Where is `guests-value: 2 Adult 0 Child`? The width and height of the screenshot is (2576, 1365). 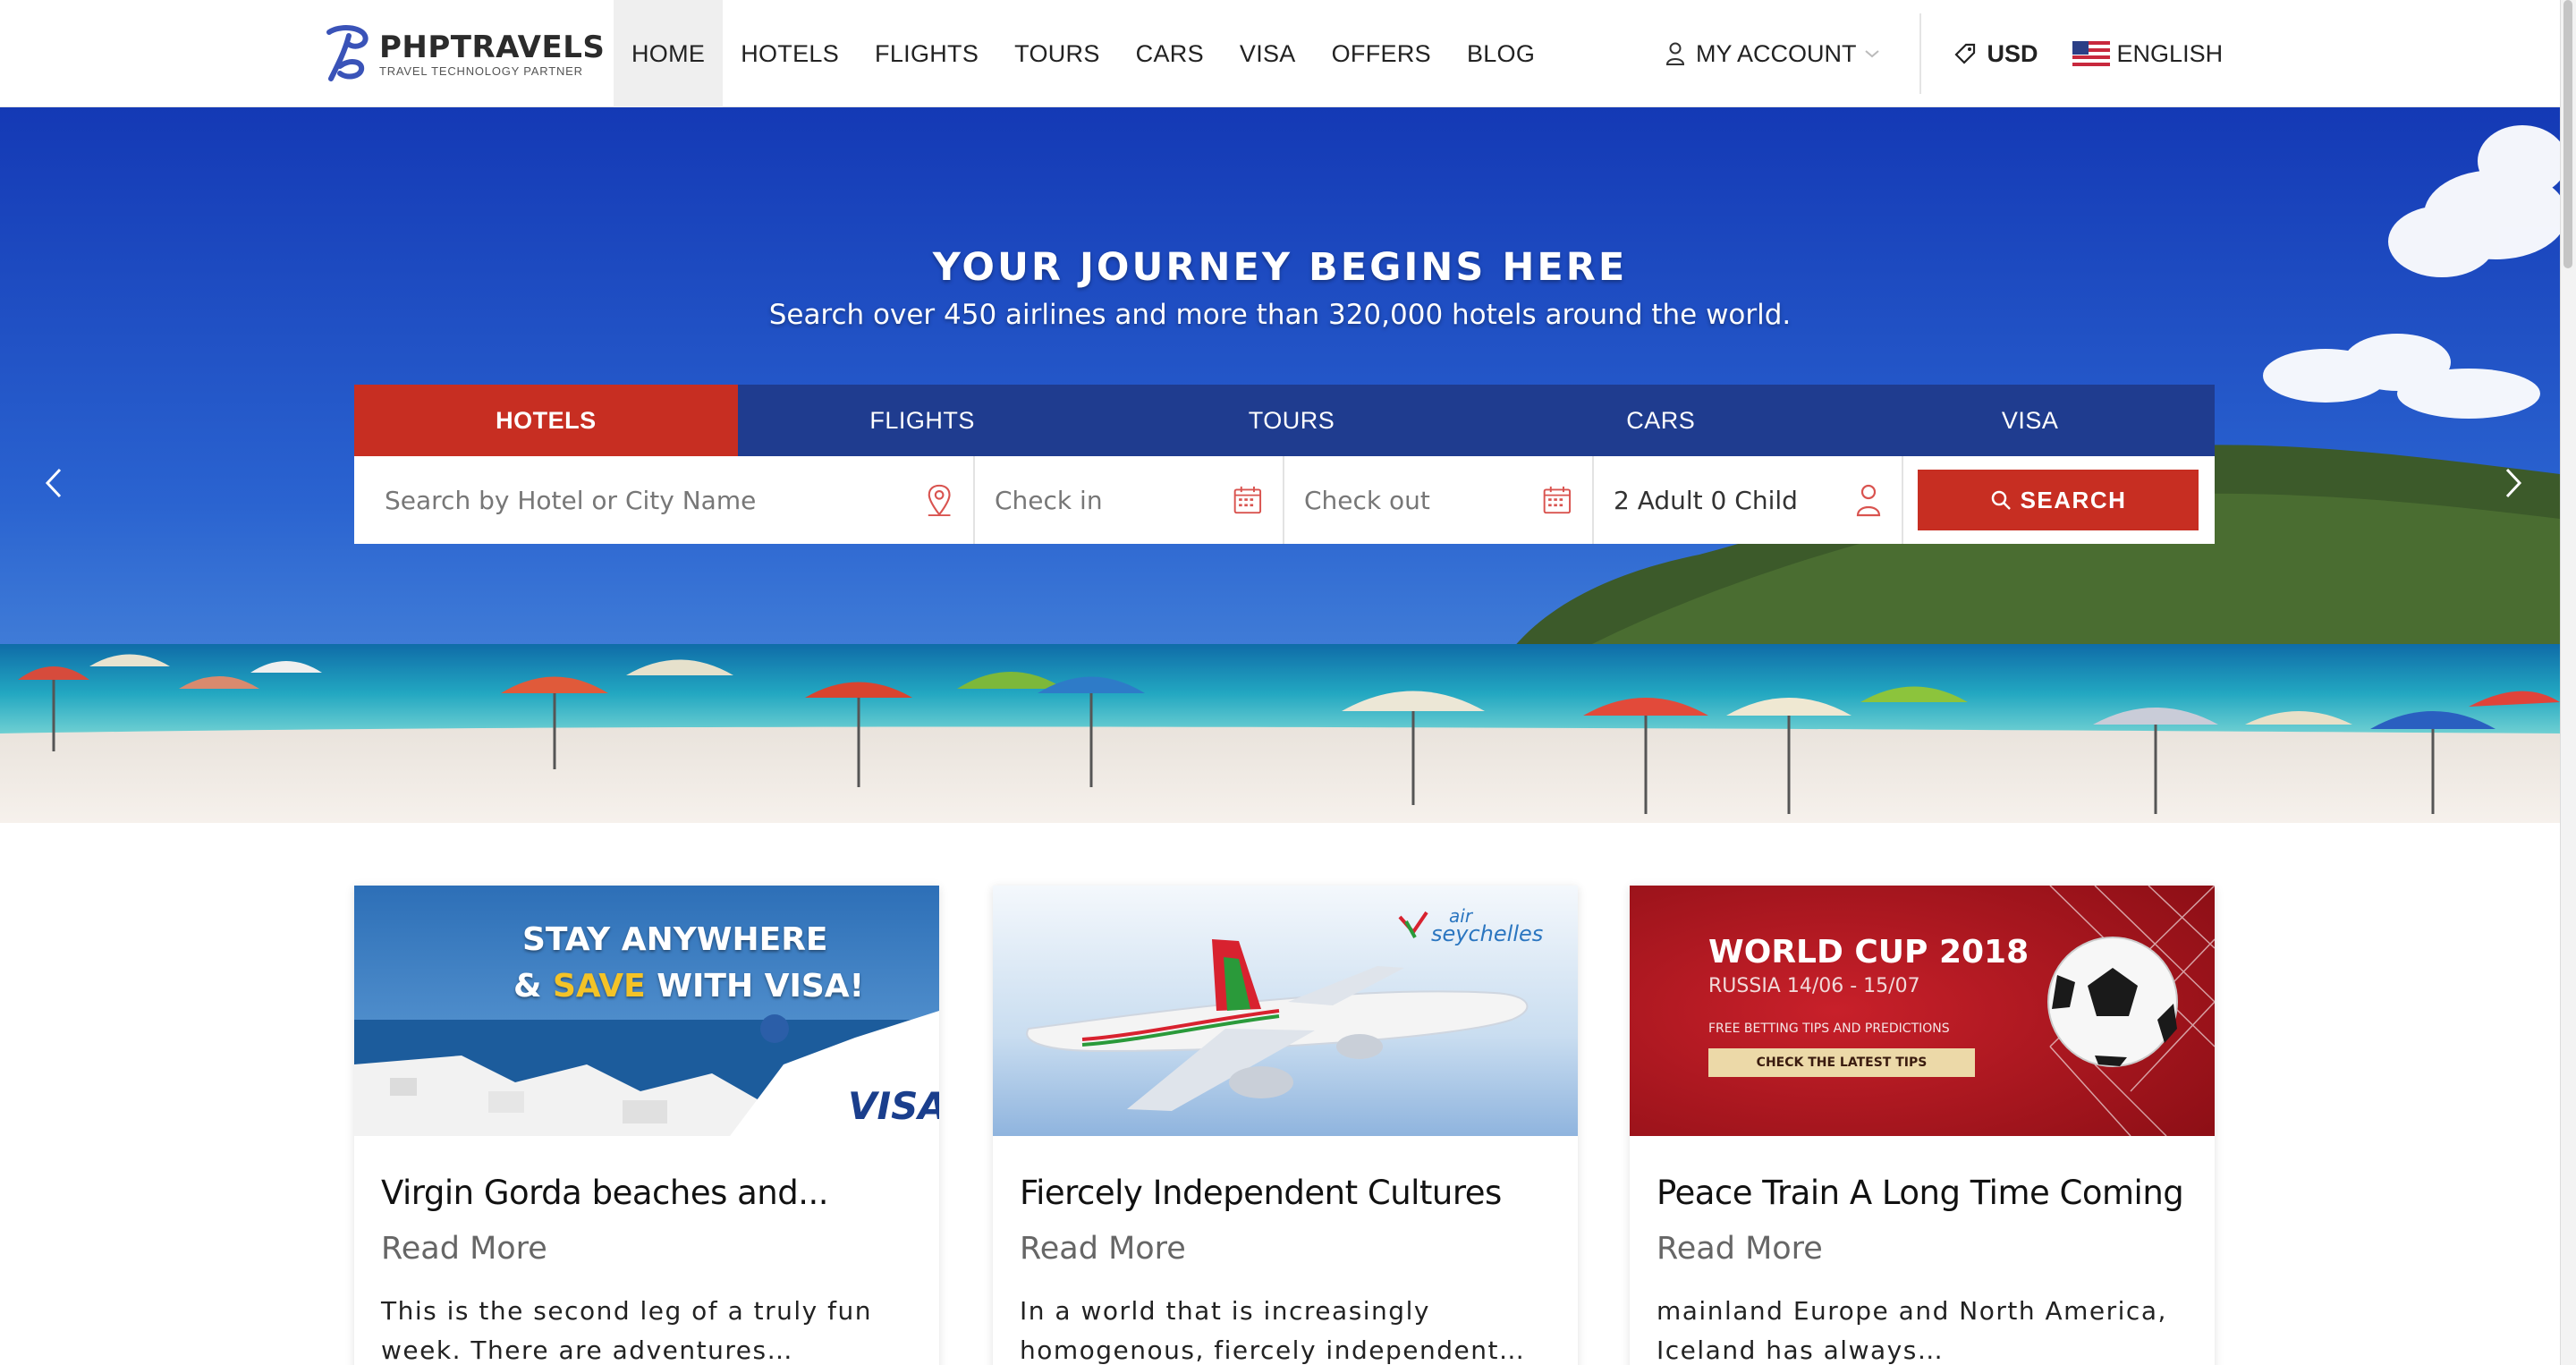
guests-value: 2 Adult 0 Child is located at coordinates (1706, 500).